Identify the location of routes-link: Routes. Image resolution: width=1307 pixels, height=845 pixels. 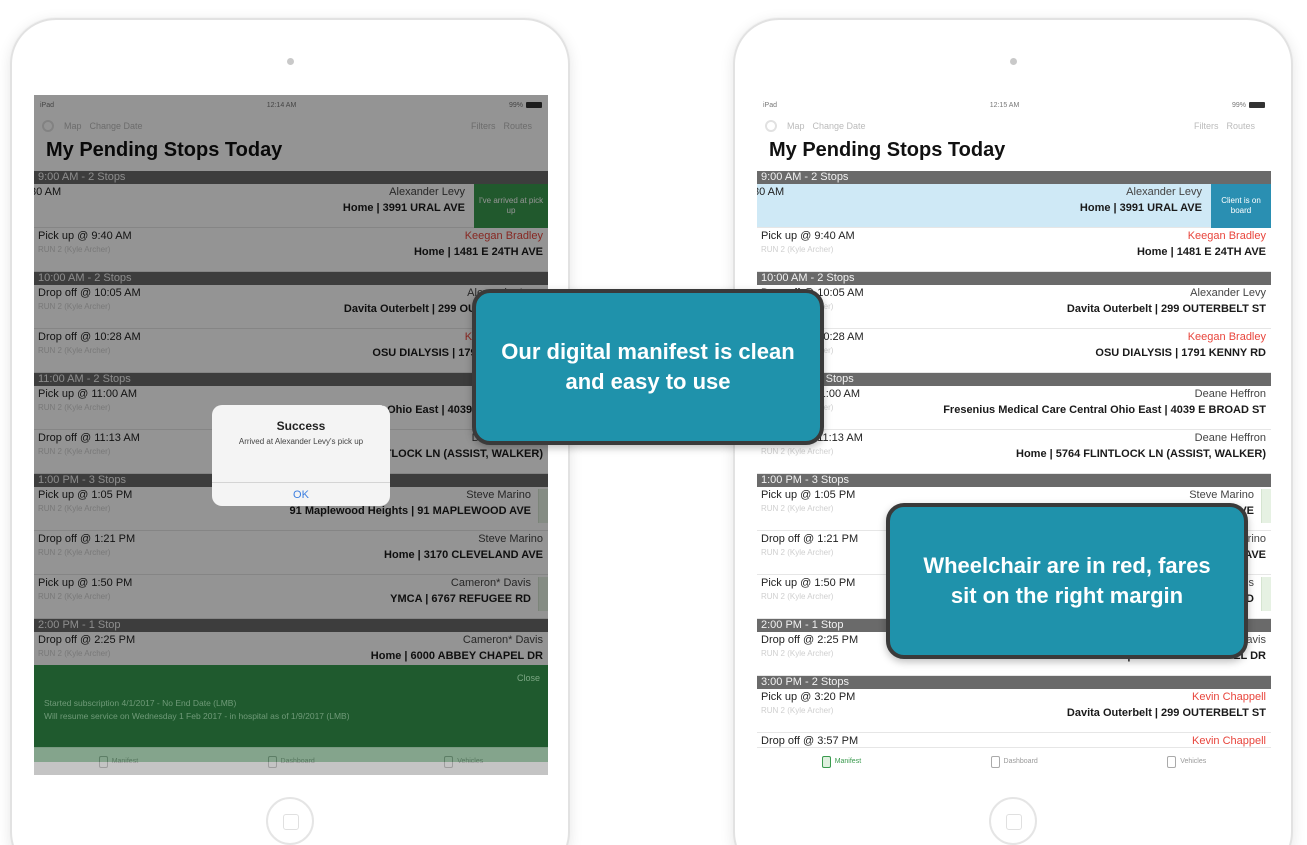
(1240, 126).